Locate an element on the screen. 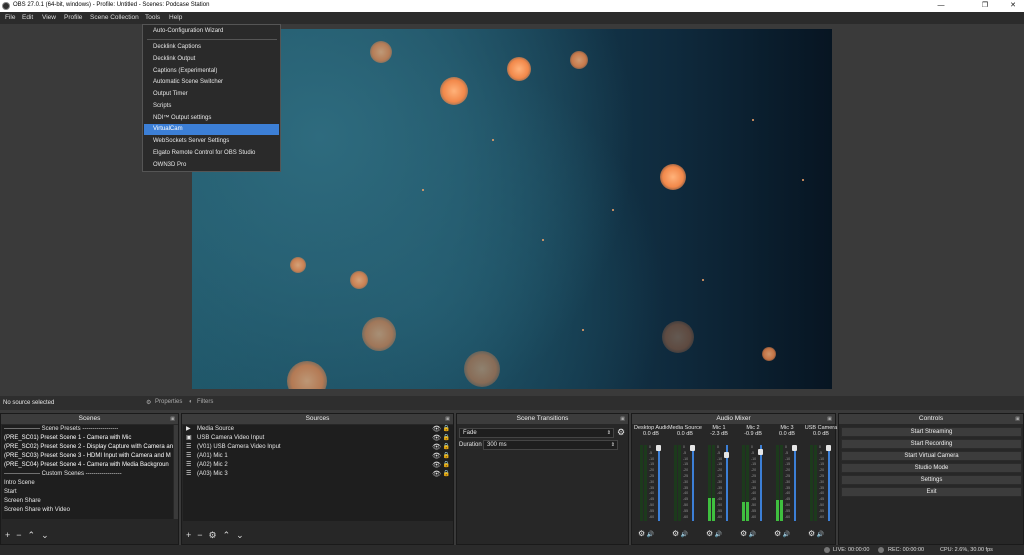 Image resolution: width=1024 pixels, height=555 pixels. source-item: ▣ USB Camera Video Input 👁 🔒 is located at coordinates (318, 438).